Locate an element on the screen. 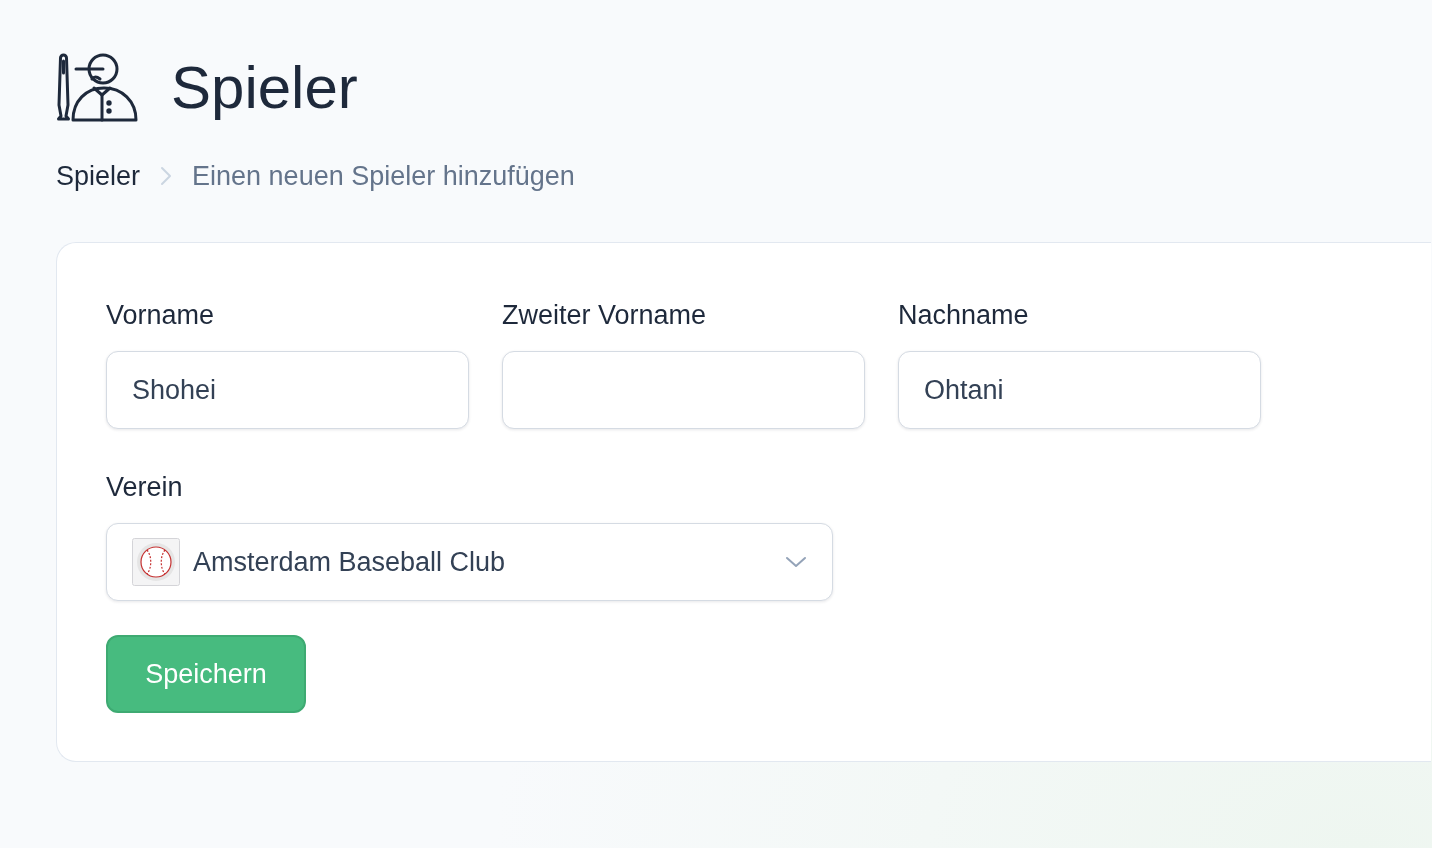  page-title: Spieler is located at coordinates (264, 87).